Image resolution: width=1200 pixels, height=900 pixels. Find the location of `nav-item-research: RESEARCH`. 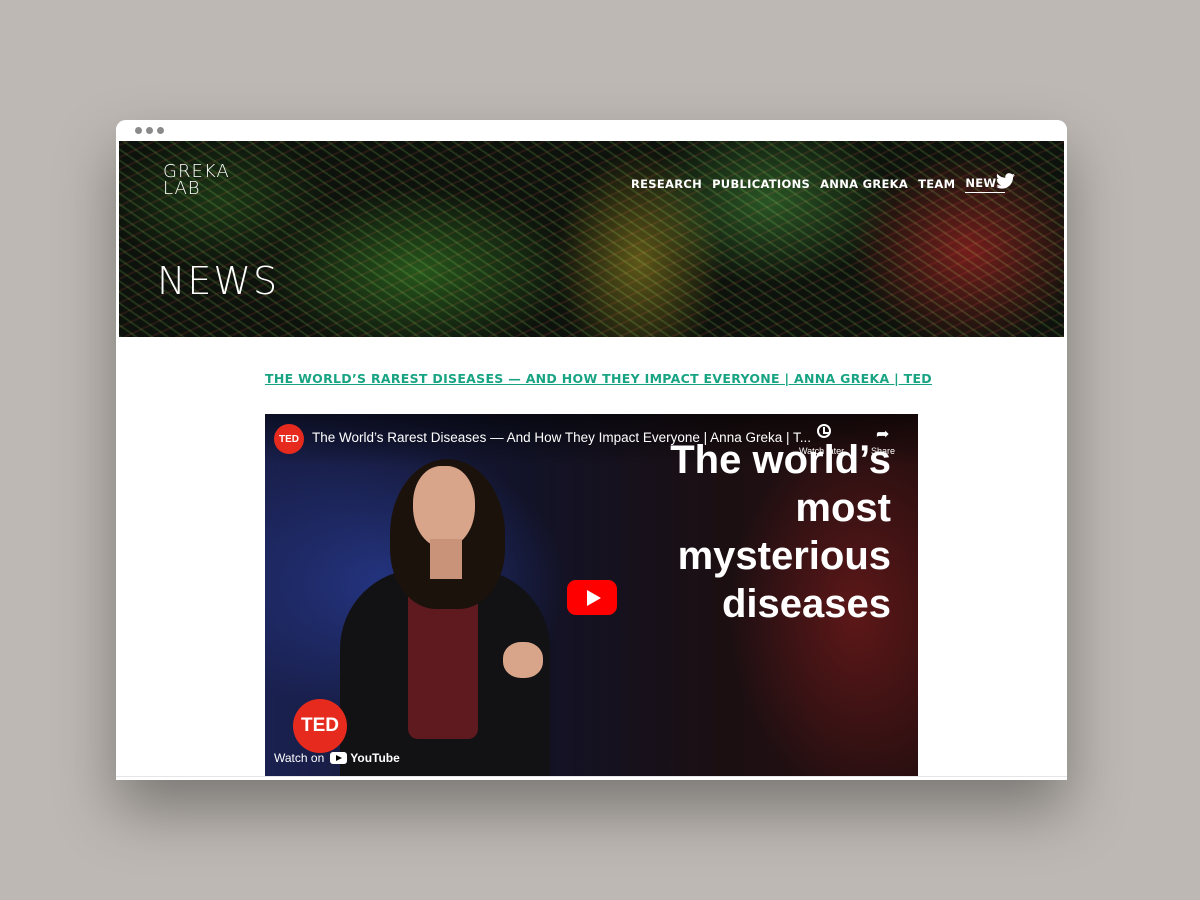

nav-item-research: RESEARCH is located at coordinates (666, 185).